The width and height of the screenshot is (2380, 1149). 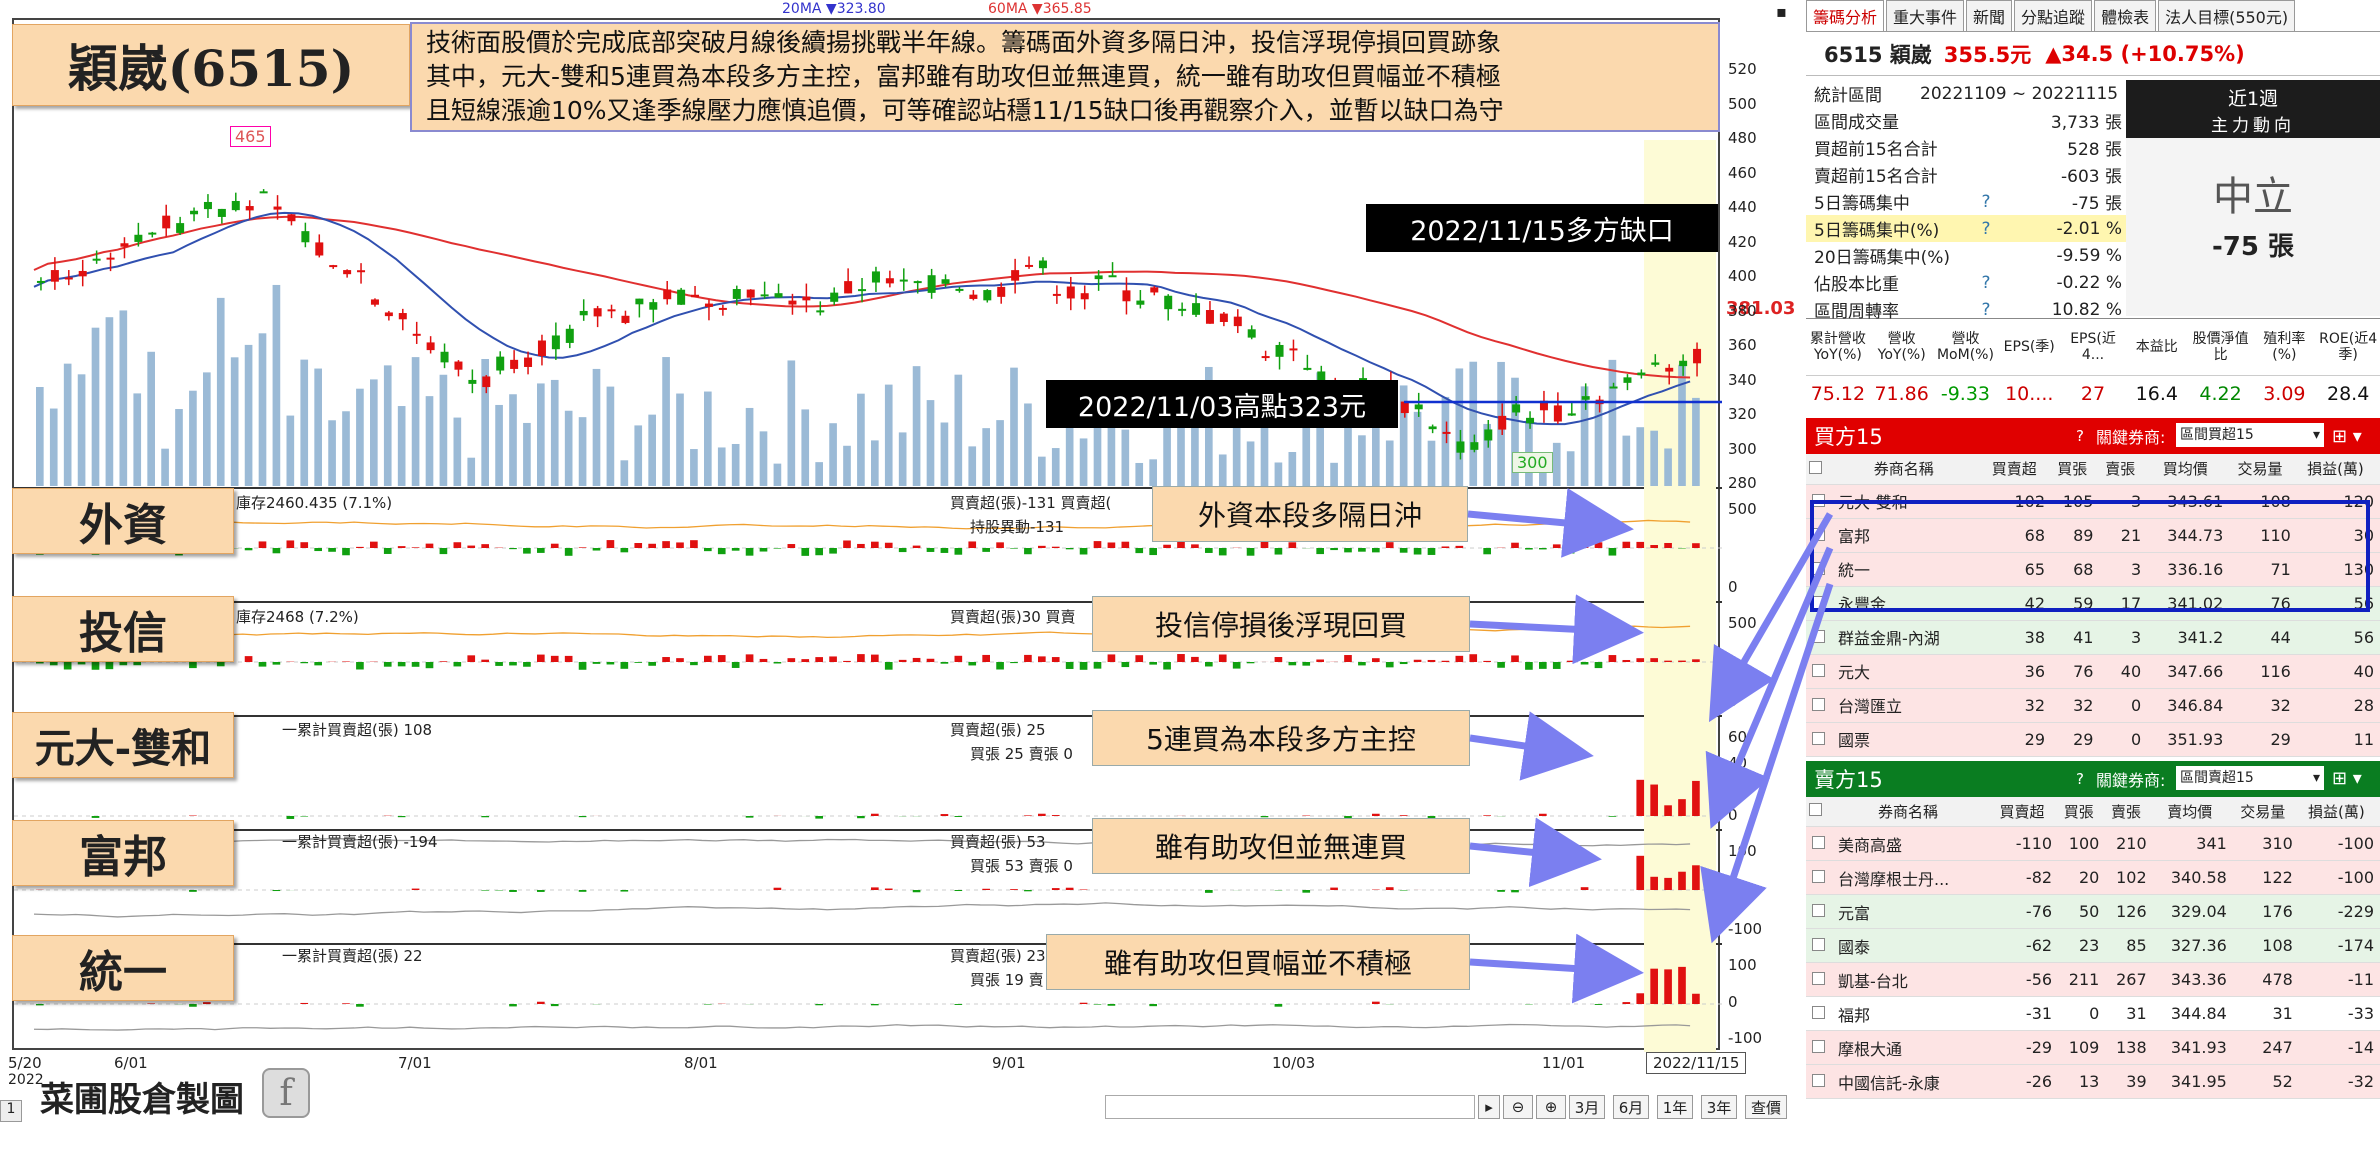 What do you see at coordinates (2227, 15) in the screenshot?
I see `tab-5: 法人目標(550元)` at bounding box center [2227, 15].